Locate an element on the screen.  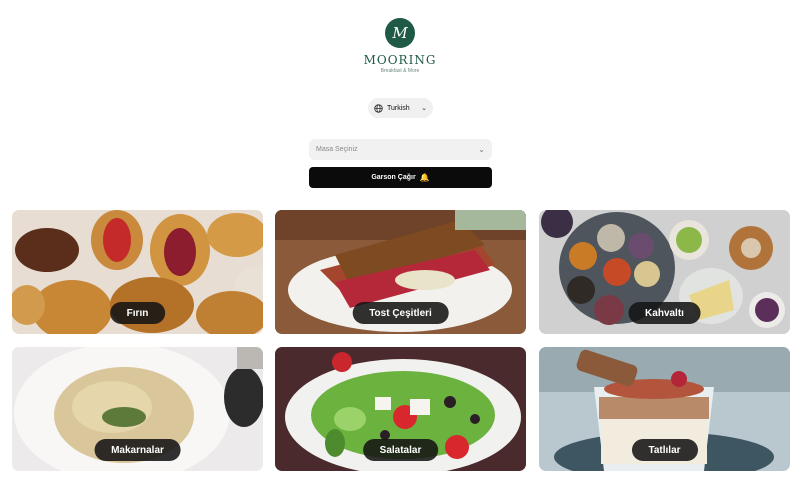
bell-icon: 🔔 is located at coordinates (424, 177).